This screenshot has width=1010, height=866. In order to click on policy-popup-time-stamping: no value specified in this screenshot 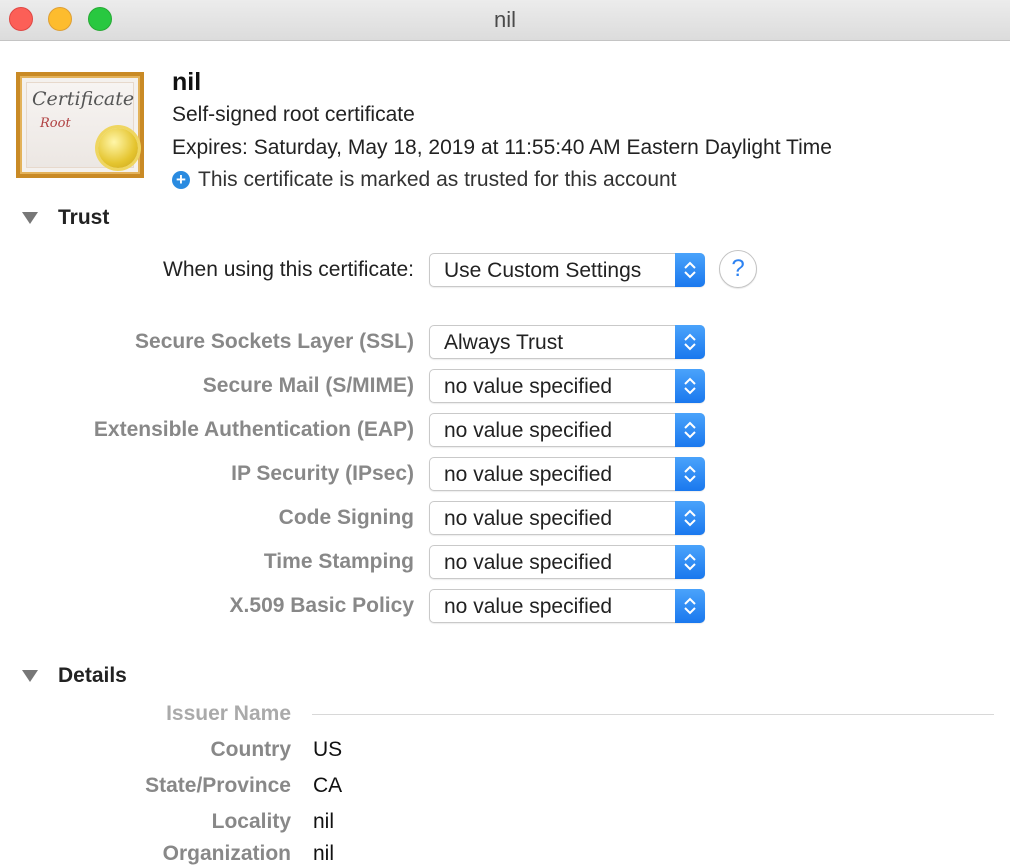, I will do `click(567, 562)`.